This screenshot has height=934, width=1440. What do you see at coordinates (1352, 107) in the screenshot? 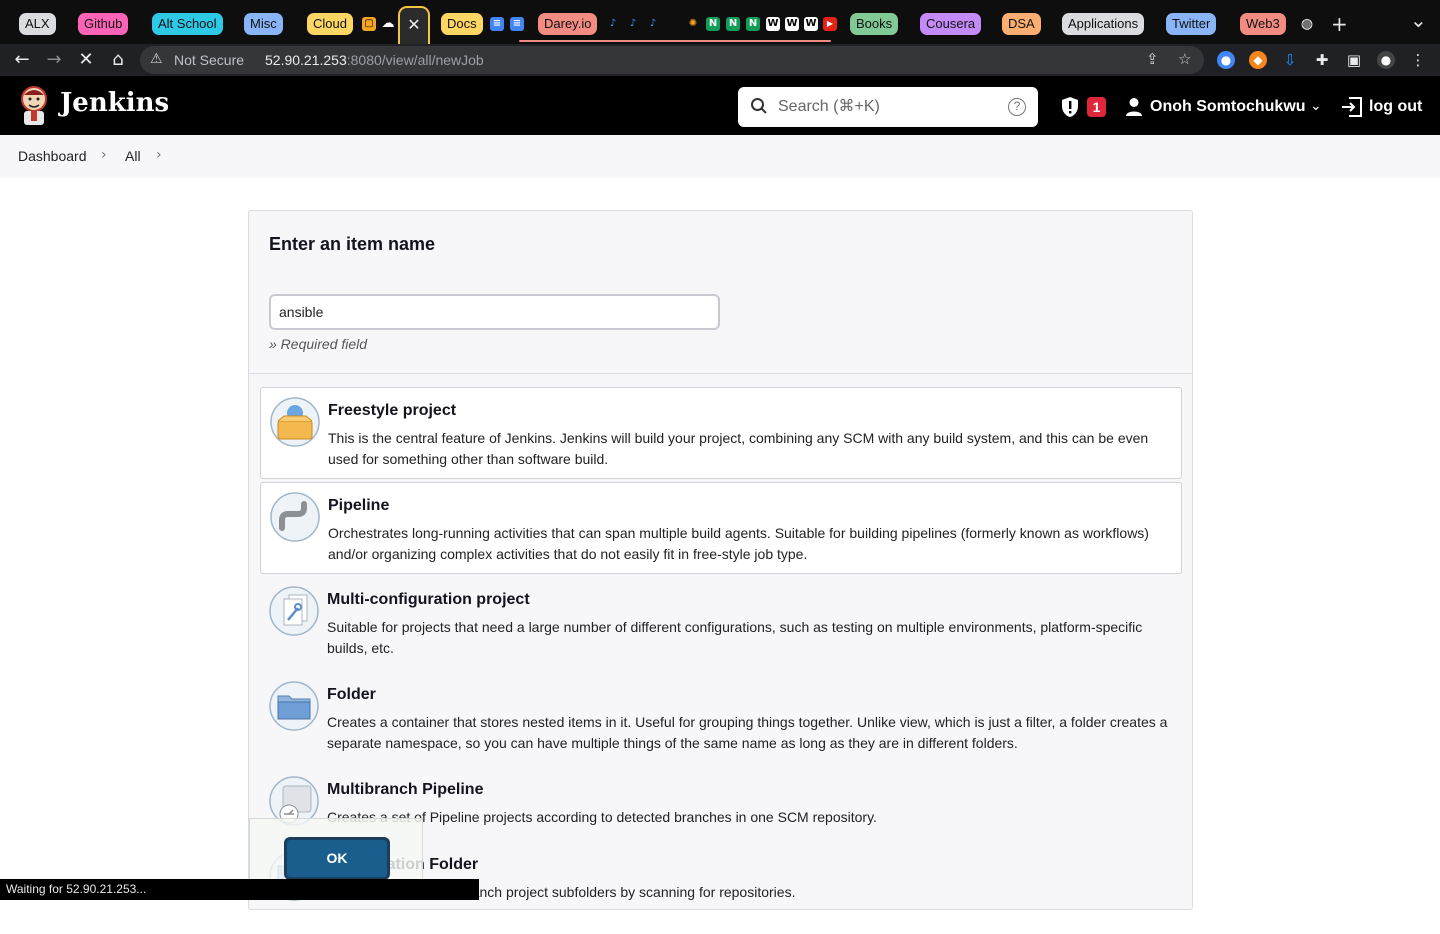
I see `logout-icon` at bounding box center [1352, 107].